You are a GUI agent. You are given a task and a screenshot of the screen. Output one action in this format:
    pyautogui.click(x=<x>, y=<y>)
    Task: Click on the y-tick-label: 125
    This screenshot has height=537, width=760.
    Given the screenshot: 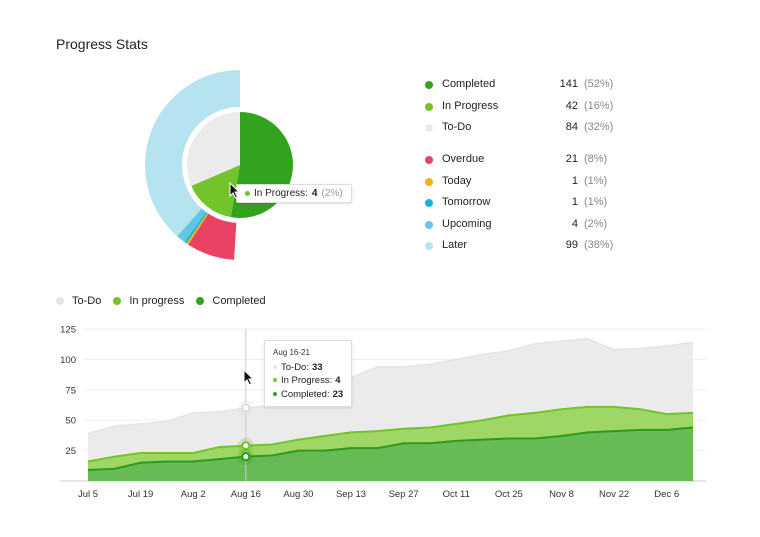 What is the action you would take?
    pyautogui.click(x=68, y=330)
    